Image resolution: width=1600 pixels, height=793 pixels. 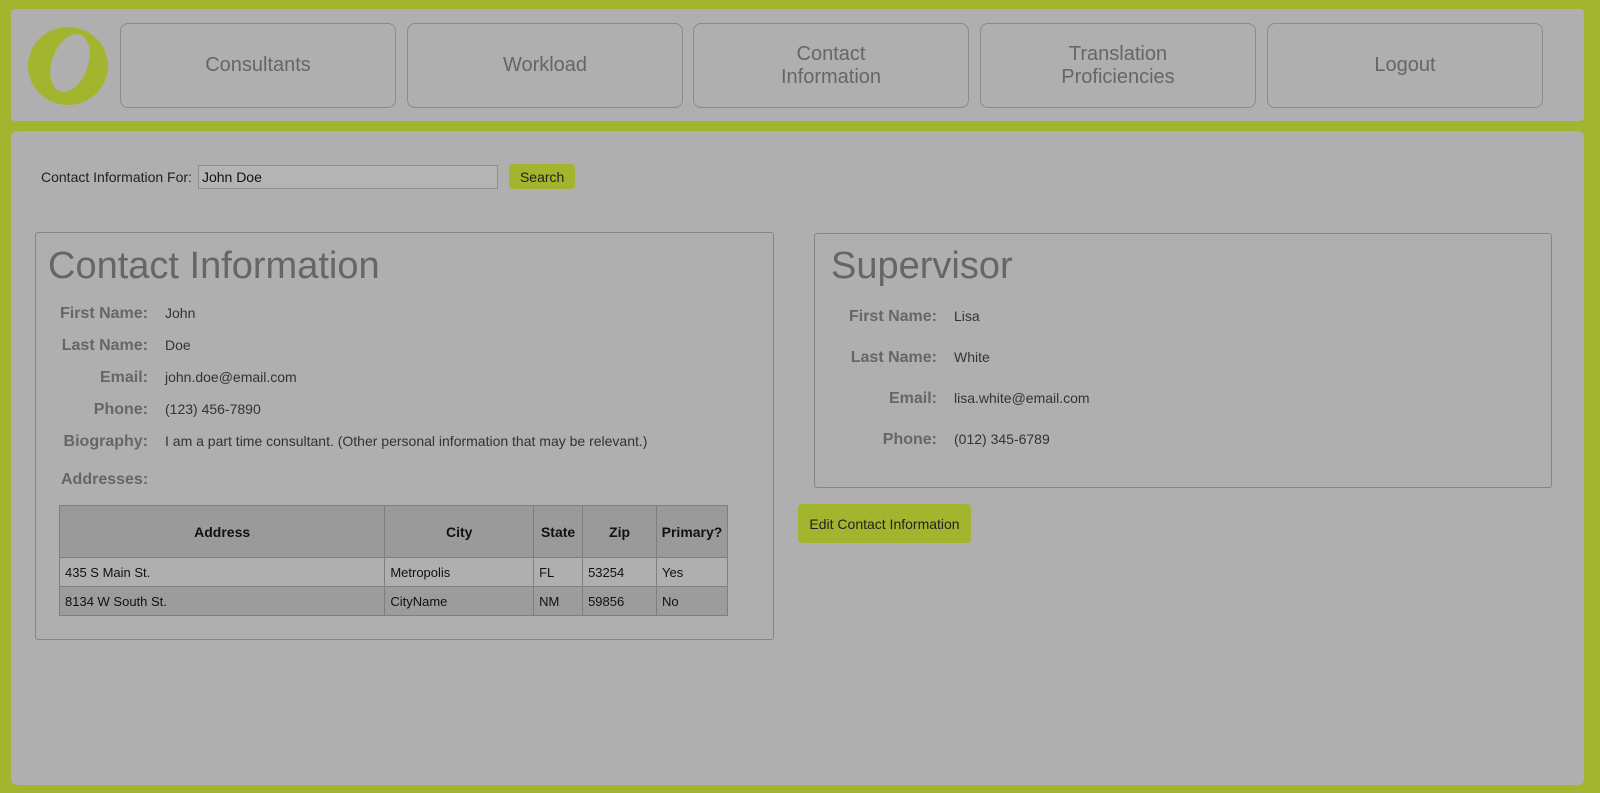 What do you see at coordinates (180, 313) in the screenshot?
I see `contact-first-name-value: John` at bounding box center [180, 313].